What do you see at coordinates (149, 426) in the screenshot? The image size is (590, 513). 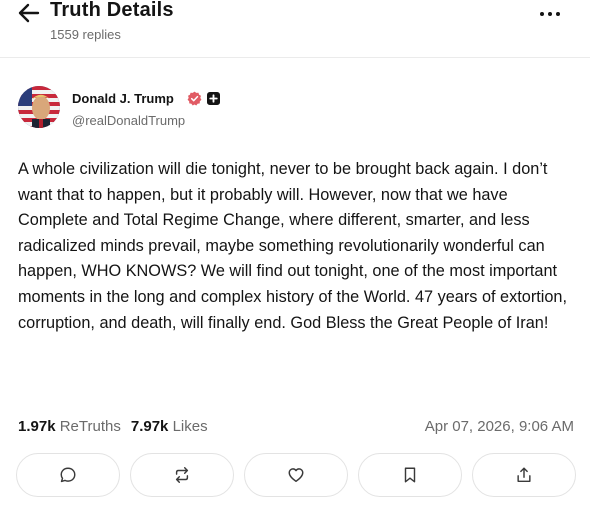 I see `likes-count: 7.97k` at bounding box center [149, 426].